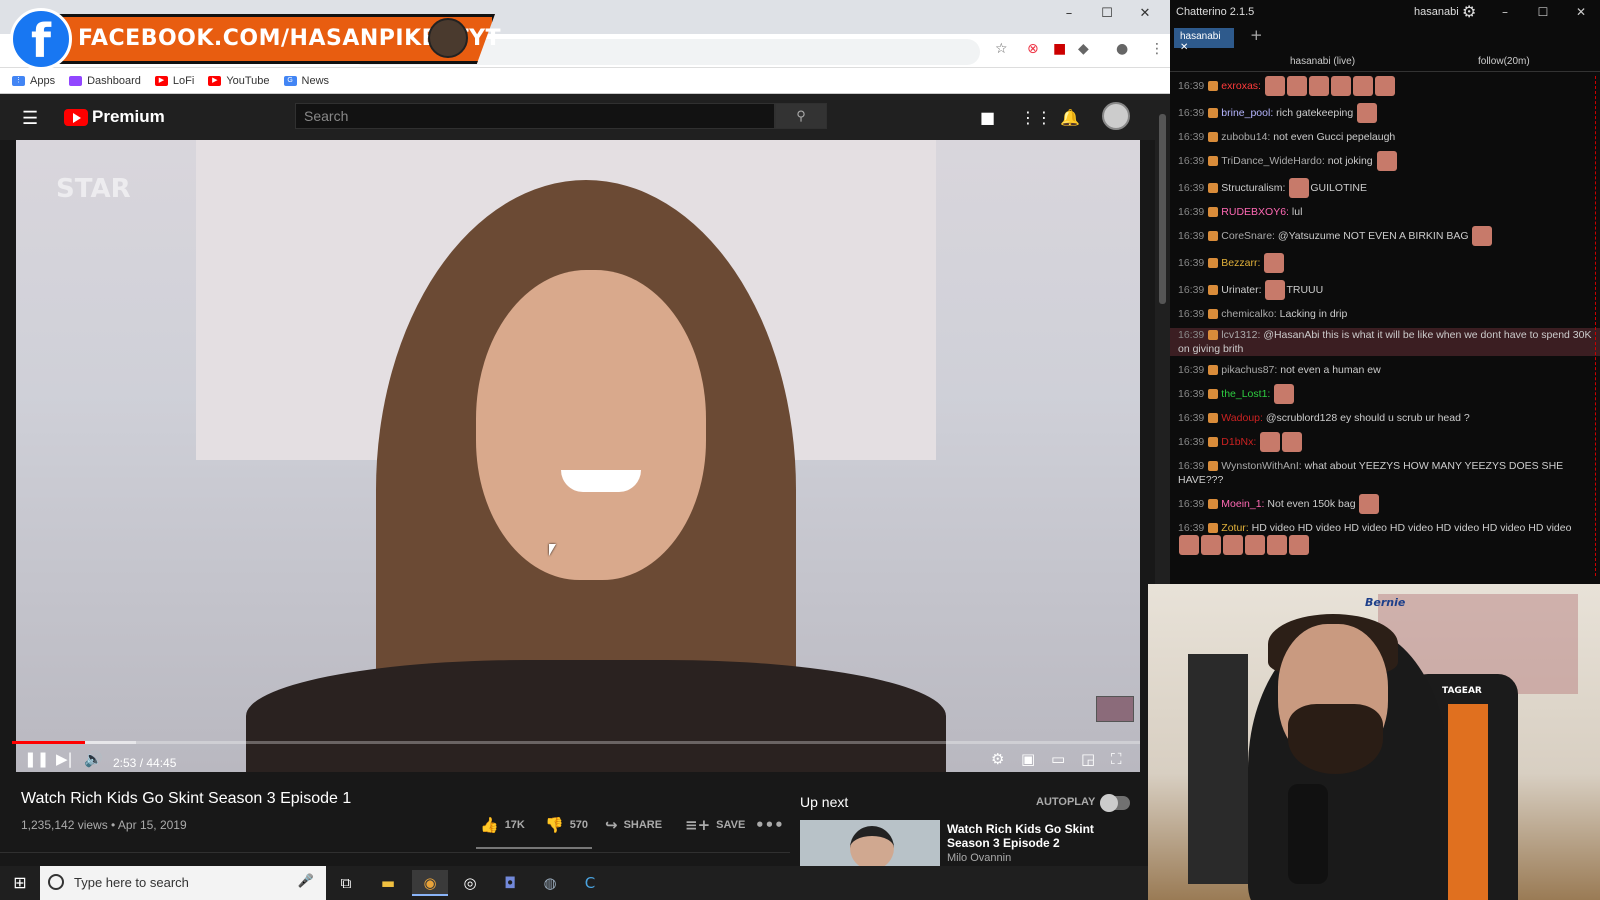 This screenshot has width=1600, height=900. Describe the element at coordinates (1242, 335) in the screenshot. I see `chat-username: lcv1312:` at that location.